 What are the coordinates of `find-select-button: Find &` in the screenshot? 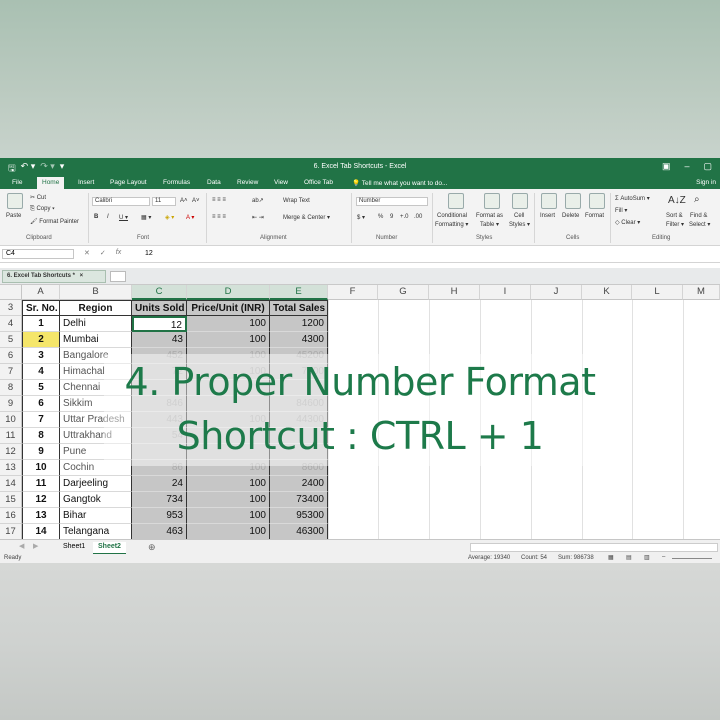 It's located at (698, 216).